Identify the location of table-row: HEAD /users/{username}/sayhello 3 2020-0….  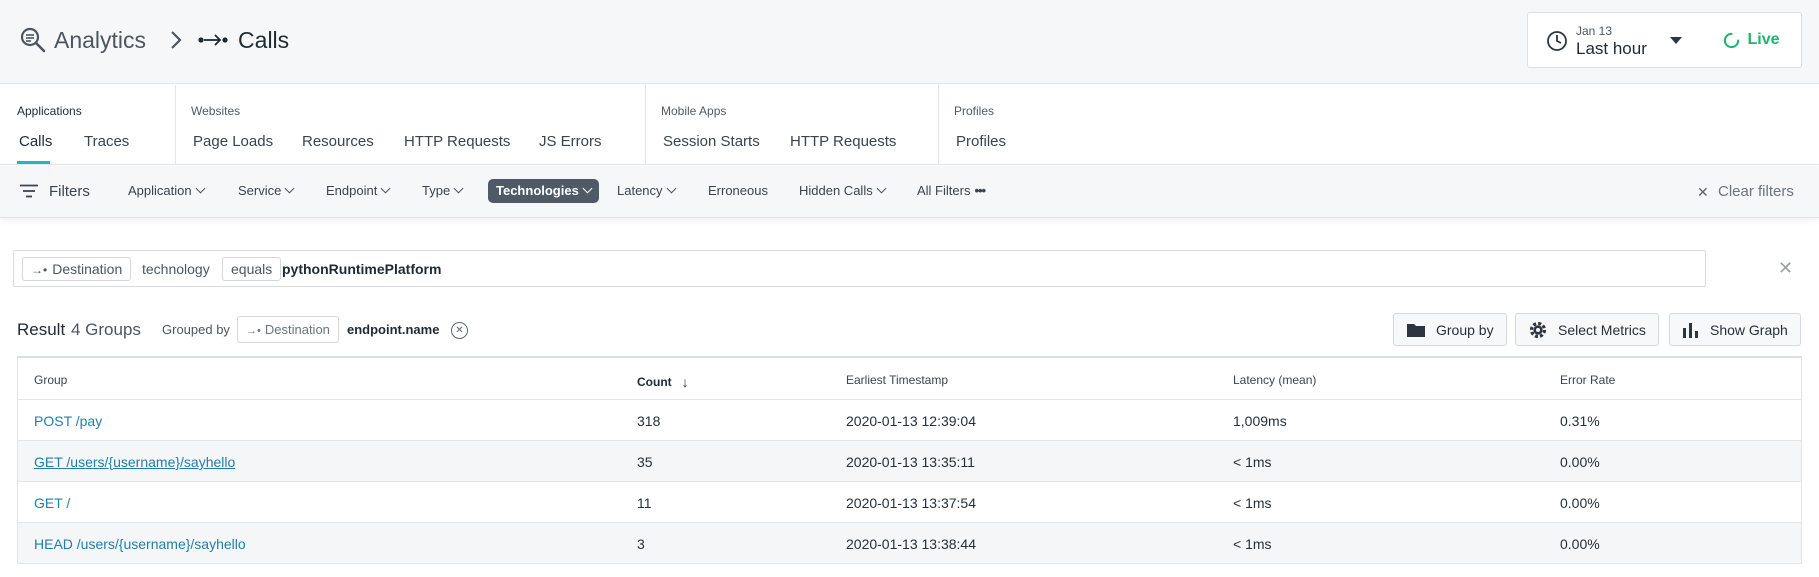
(909, 543).